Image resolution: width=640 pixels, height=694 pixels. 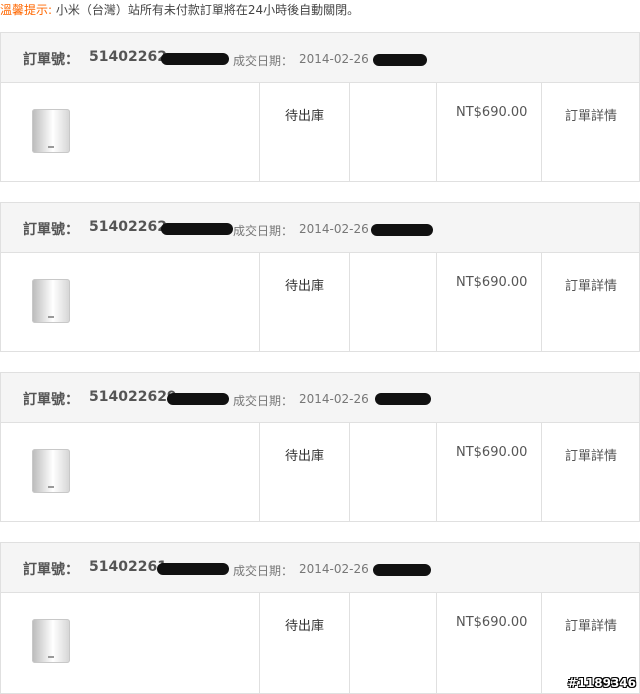 I want to click on notice-text: 小米（台灣）站所有未付款訂單將在24小時後自動關閉。, so click(x=207, y=10).